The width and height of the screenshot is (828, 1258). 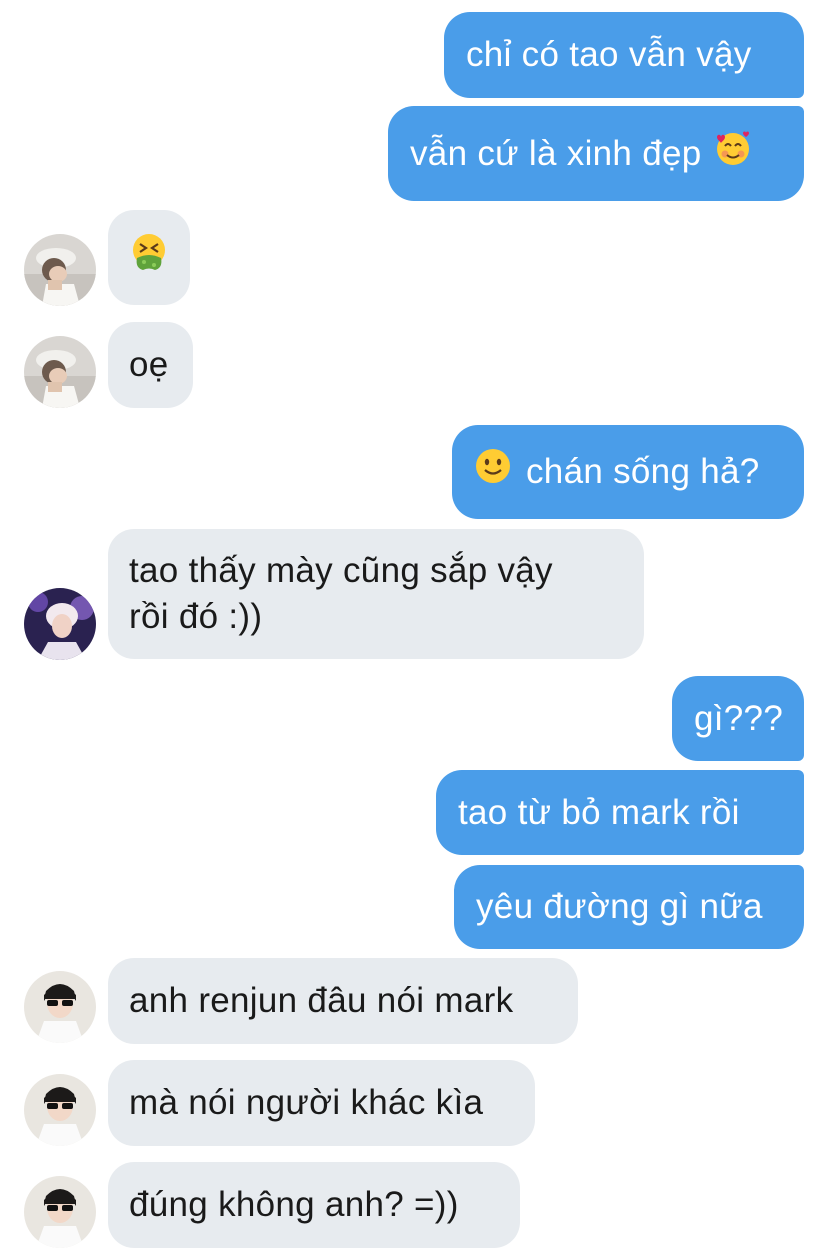 I want to click on slightly-smiling-face-icon, so click(x=493, y=472).